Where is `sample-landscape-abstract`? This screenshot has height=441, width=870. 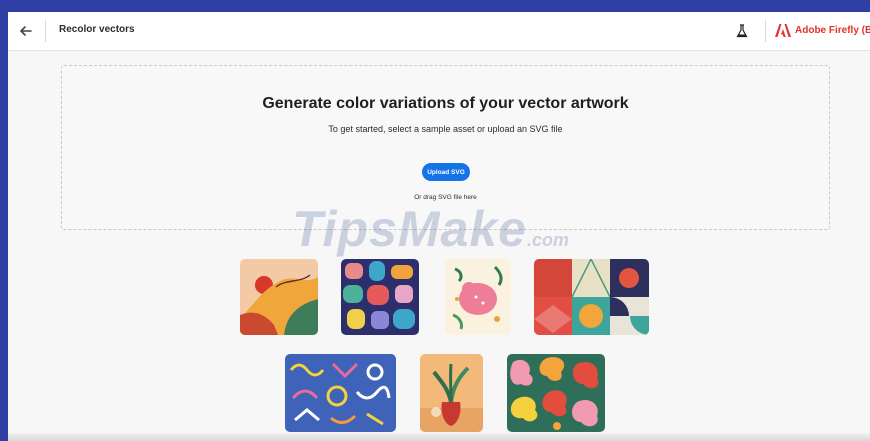
sample-landscape-abstract is located at coordinates (279, 297).